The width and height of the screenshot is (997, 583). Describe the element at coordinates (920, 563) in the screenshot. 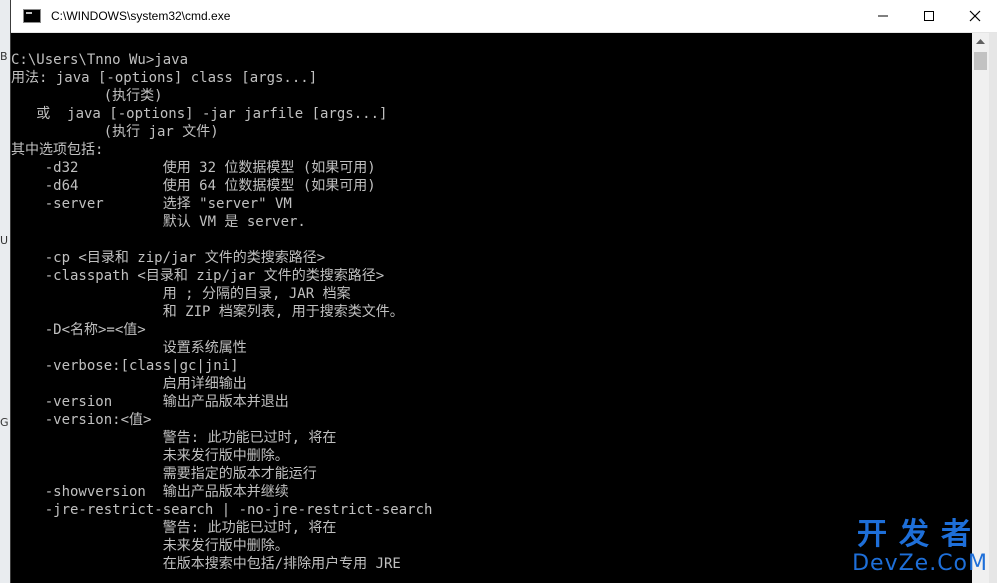

I see `watermark-en: DevZe.CoM` at that location.